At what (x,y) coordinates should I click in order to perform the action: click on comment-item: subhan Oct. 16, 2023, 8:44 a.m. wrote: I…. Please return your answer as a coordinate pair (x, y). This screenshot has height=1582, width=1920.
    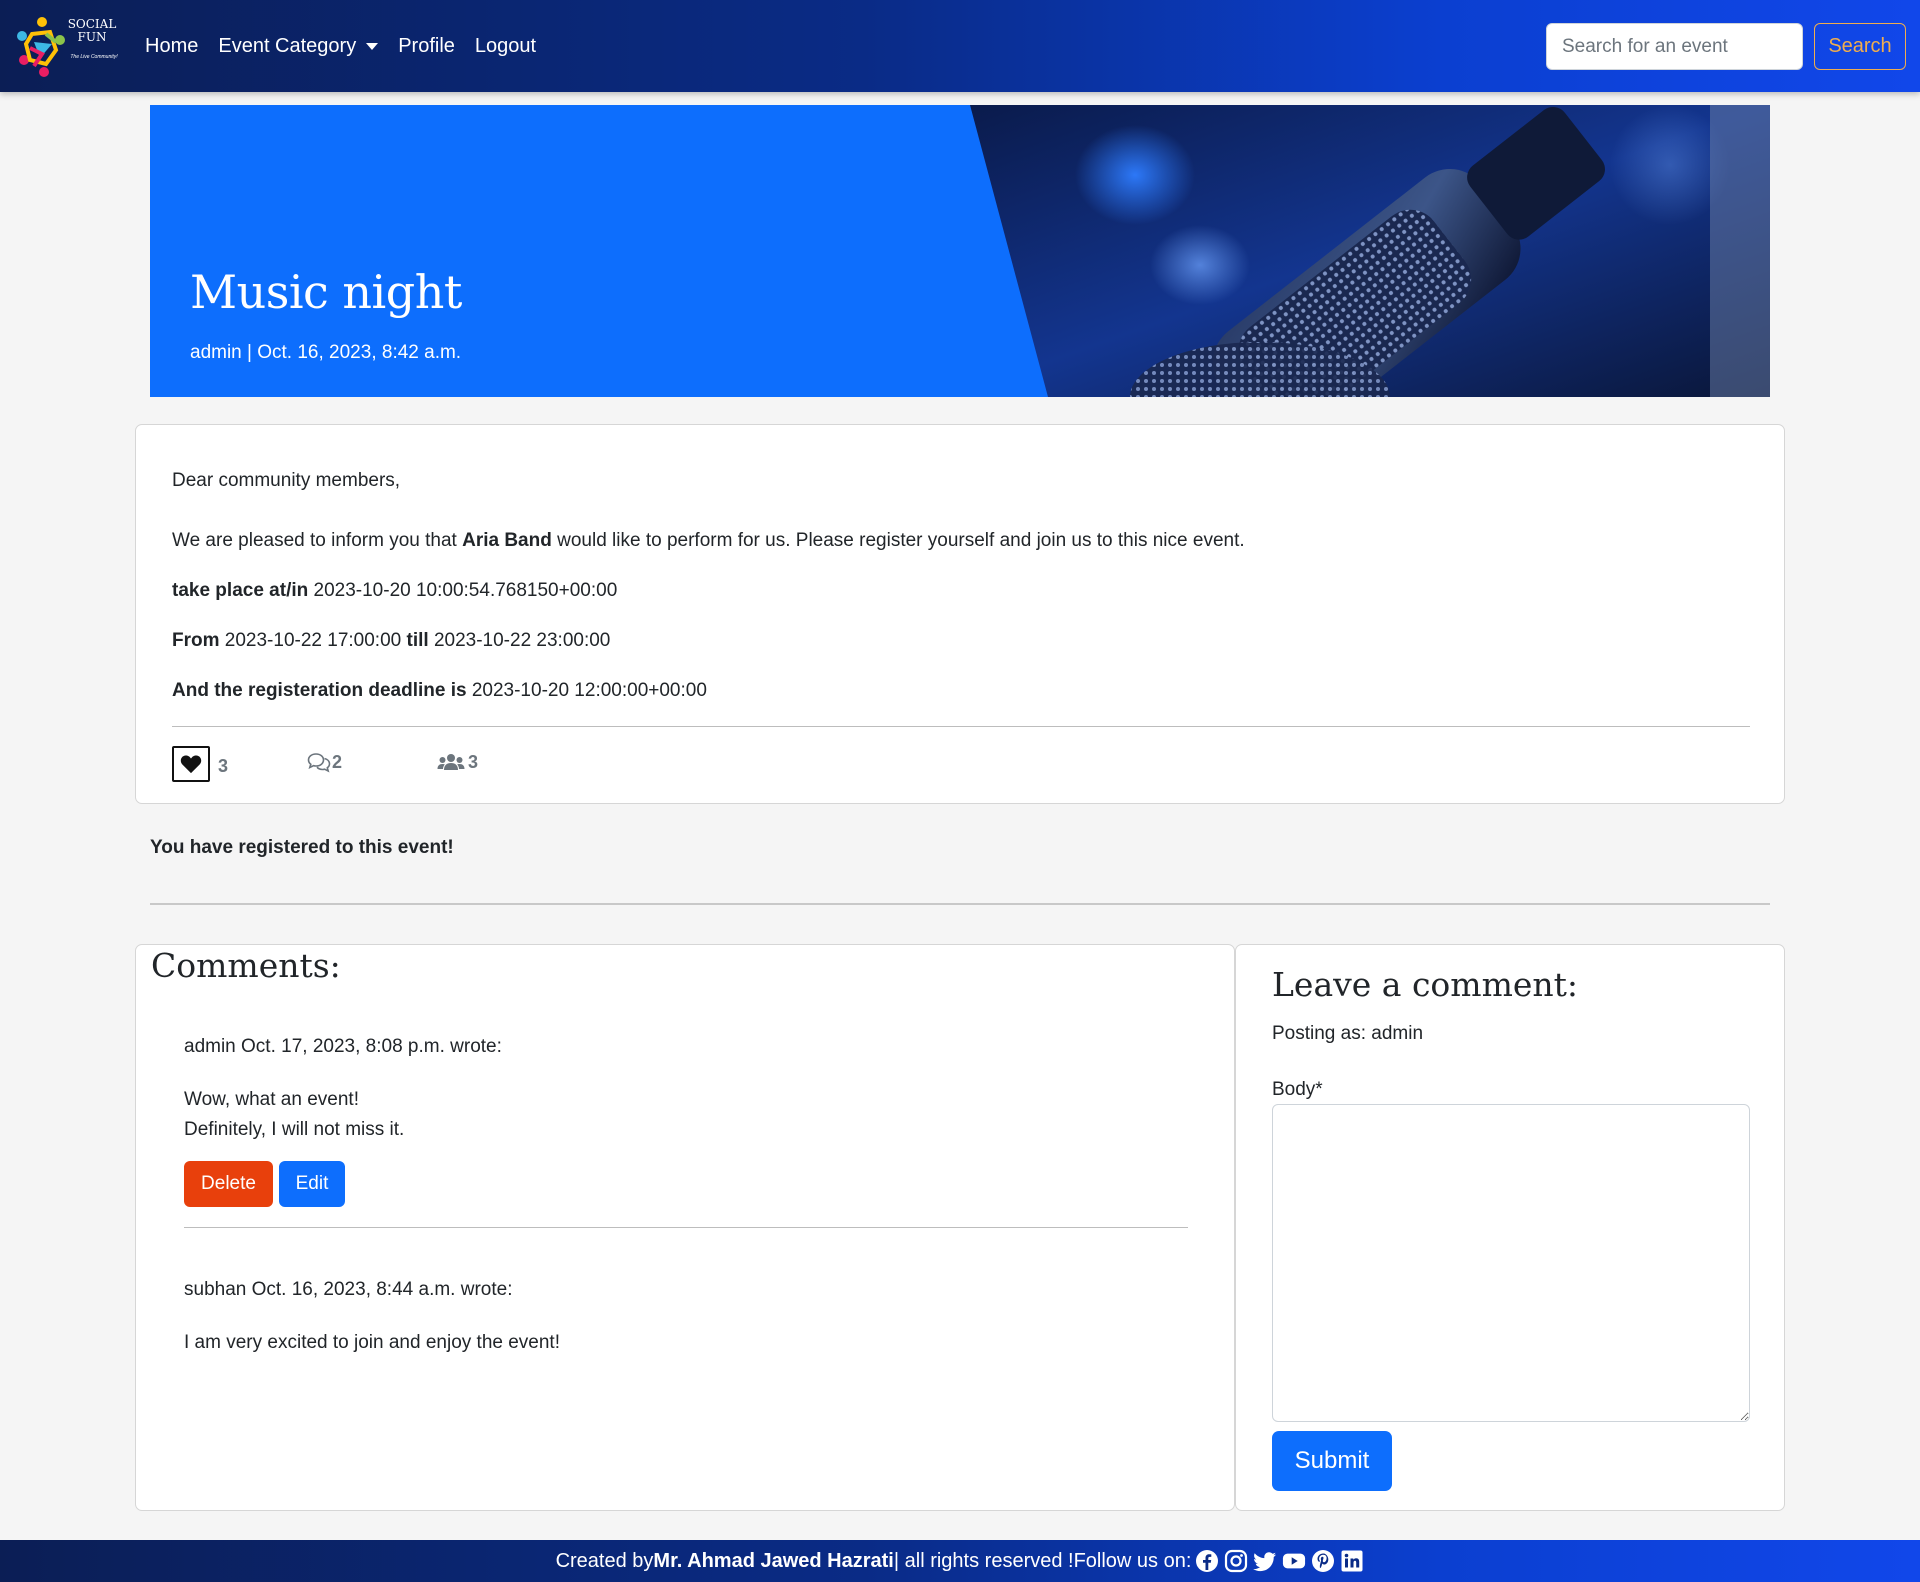
    Looking at the image, I should click on (686, 1318).